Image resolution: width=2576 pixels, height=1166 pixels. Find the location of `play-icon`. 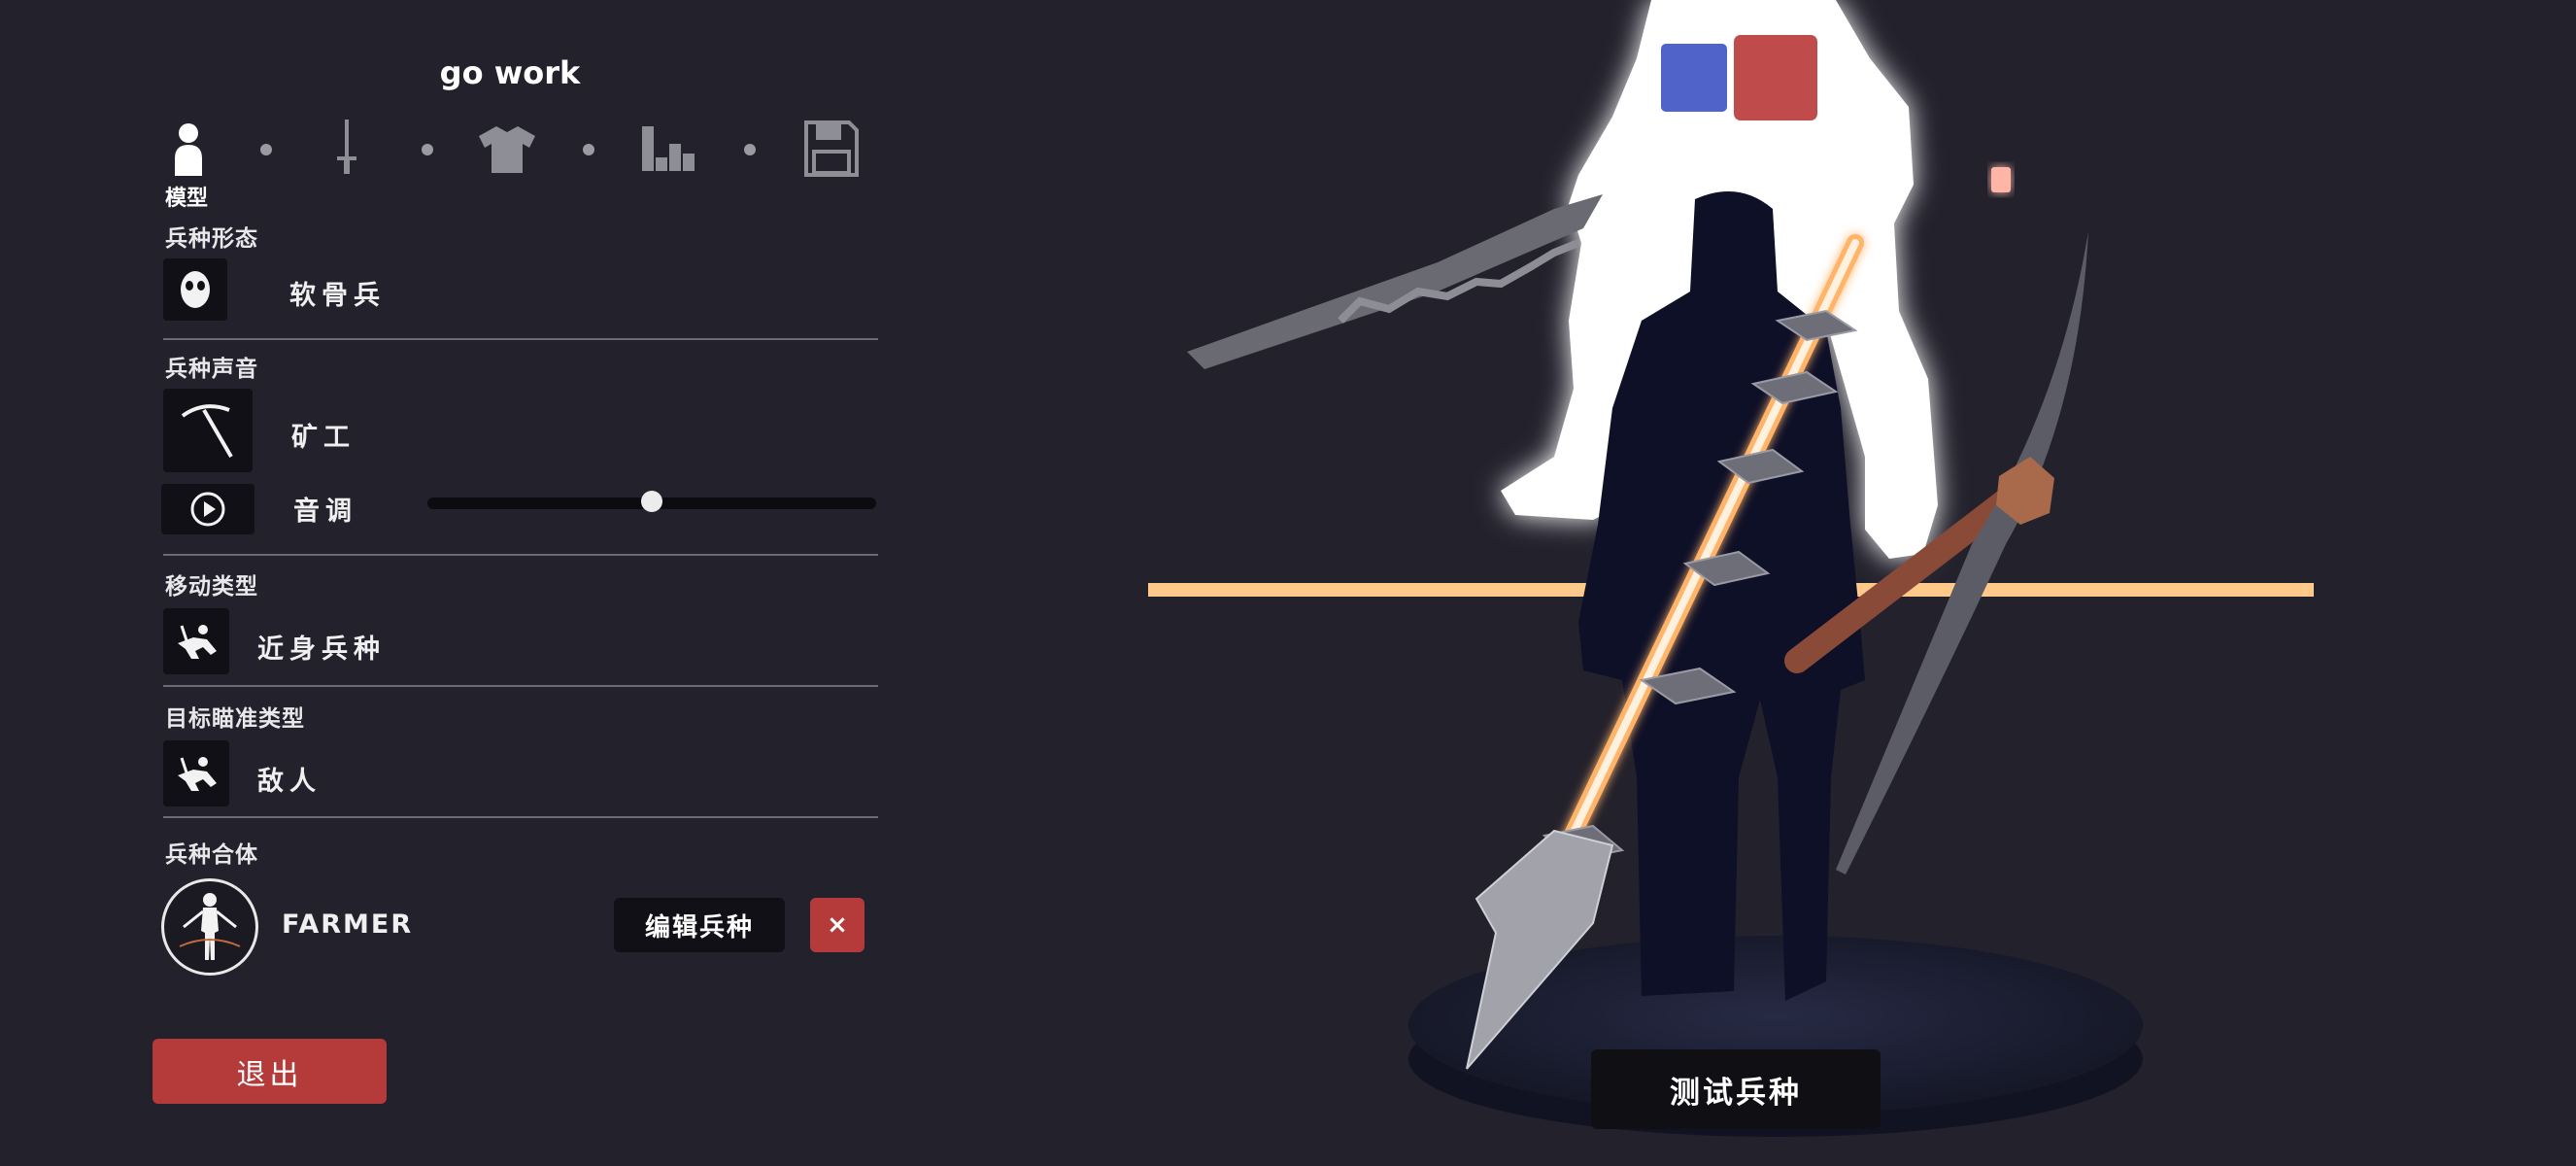

play-icon is located at coordinates (207, 509).